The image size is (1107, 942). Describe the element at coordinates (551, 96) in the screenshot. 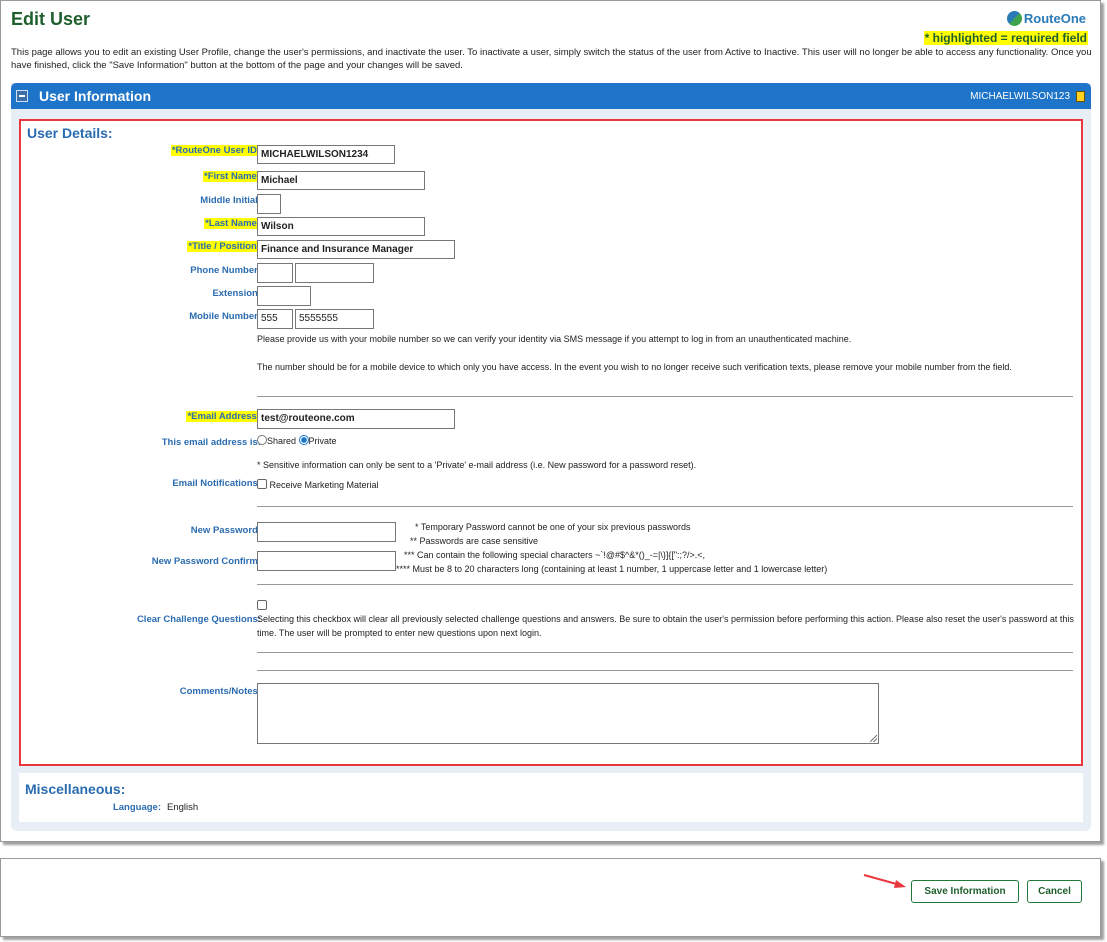

I see `panel-header: User Information MICHAELWILSON123` at that location.